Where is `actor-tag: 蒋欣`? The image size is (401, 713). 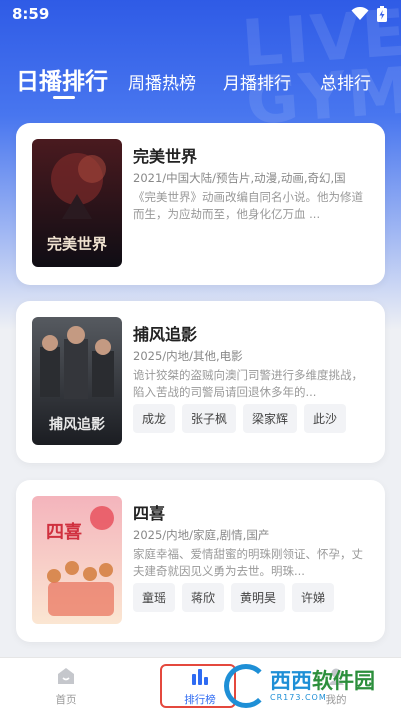 actor-tag: 蒋欣 is located at coordinates (203, 597).